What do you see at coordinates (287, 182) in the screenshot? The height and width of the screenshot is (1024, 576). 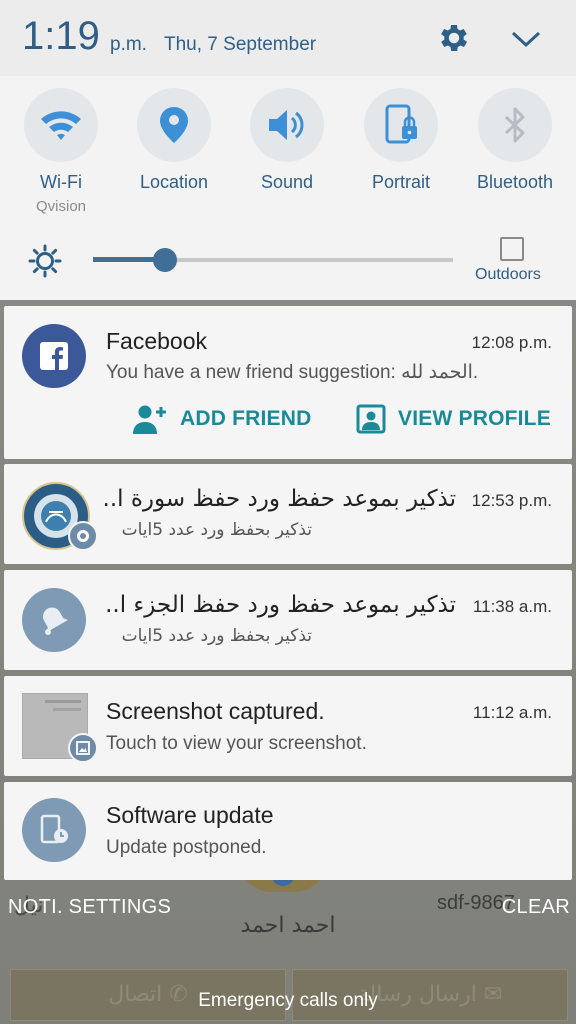 I see `sound-label: Sound` at bounding box center [287, 182].